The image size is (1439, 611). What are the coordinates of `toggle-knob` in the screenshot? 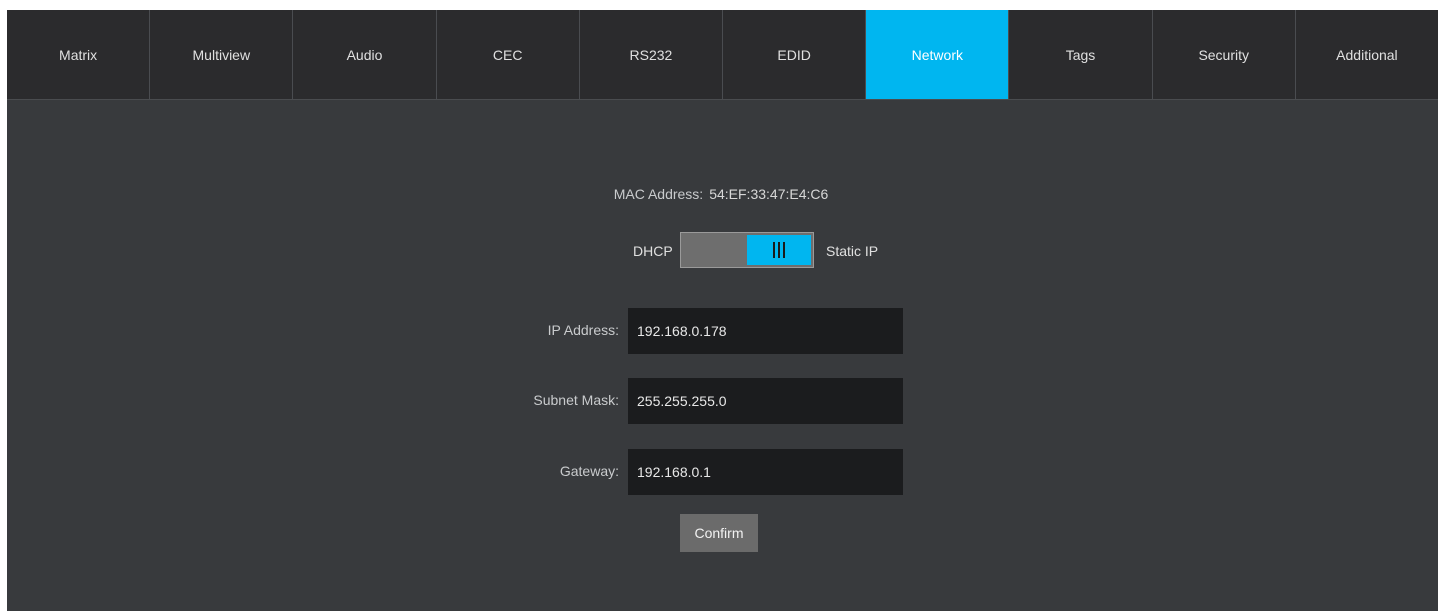 It's located at (779, 250).